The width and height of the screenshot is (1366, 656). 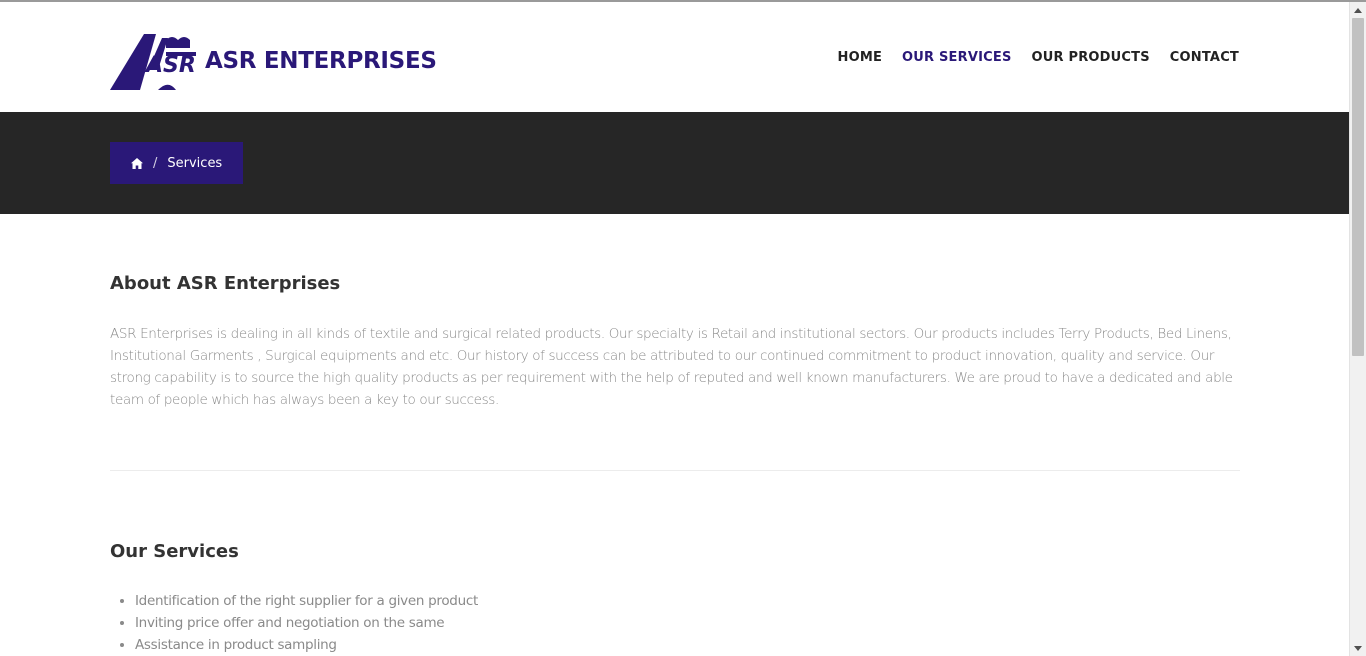 What do you see at coordinates (174, 551) in the screenshot?
I see `services-heading: Our Services` at bounding box center [174, 551].